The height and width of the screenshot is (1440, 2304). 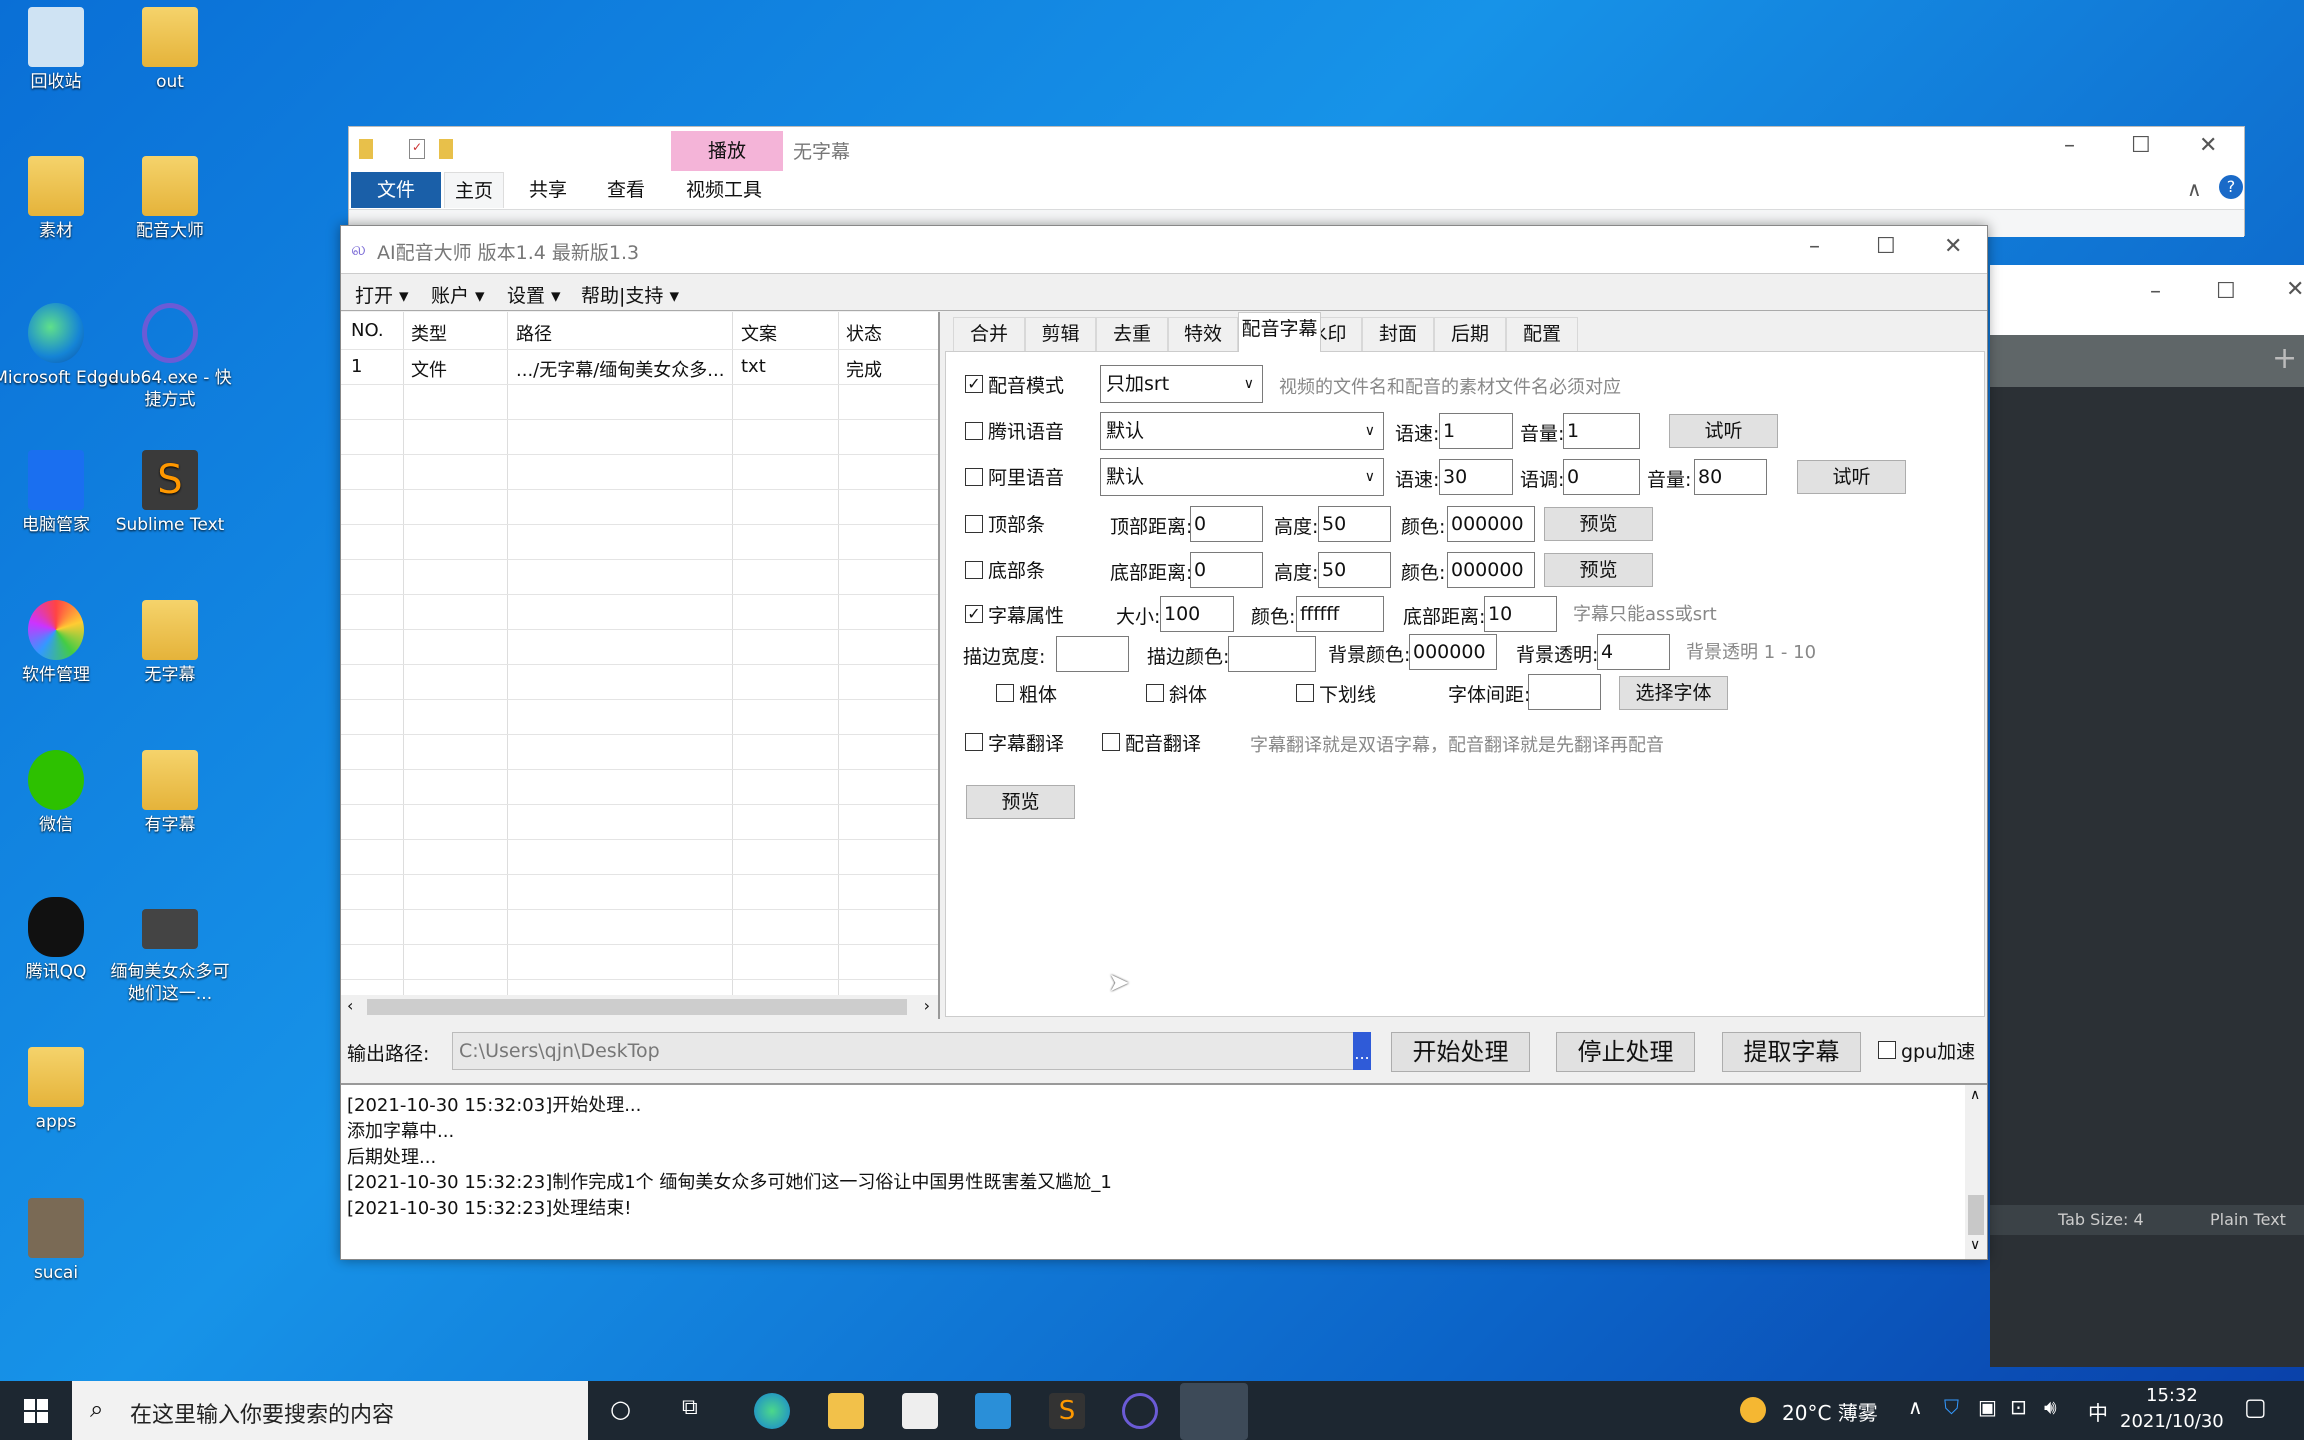 I want to click on menu-open: 打开 ▾, so click(x=382, y=294).